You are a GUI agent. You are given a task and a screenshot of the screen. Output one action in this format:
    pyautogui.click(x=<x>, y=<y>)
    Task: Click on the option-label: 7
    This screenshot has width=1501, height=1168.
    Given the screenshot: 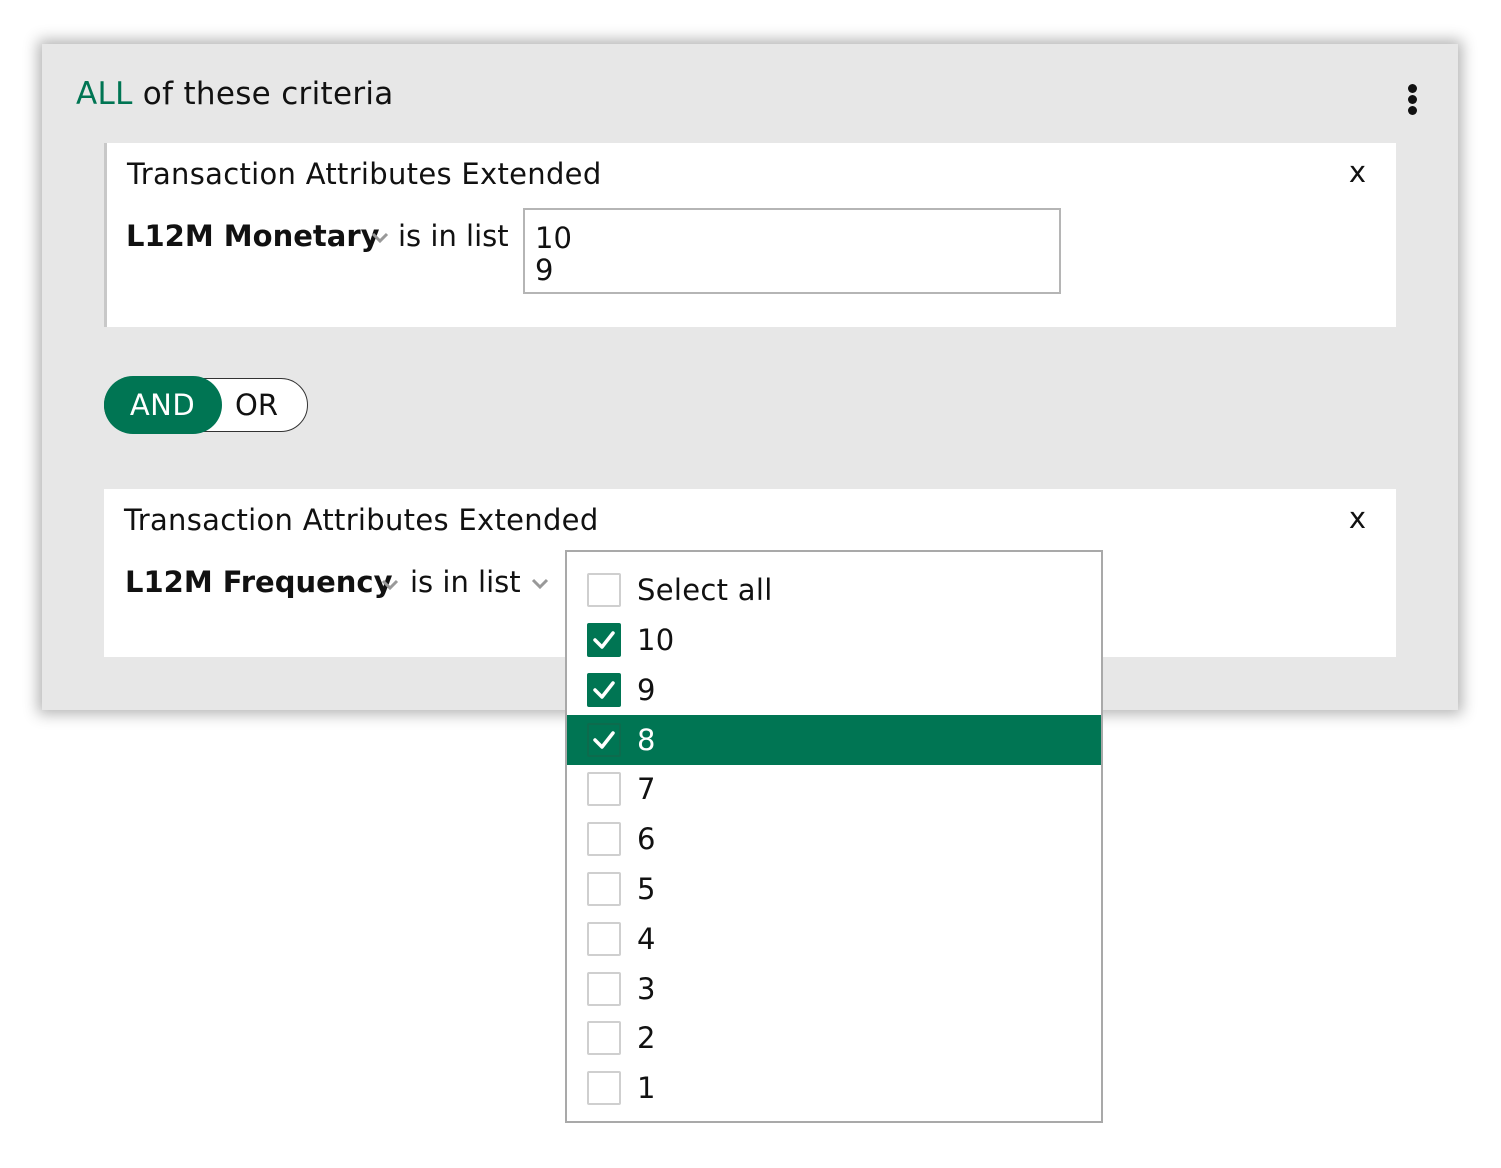 What is the action you would take?
    pyautogui.click(x=646, y=789)
    